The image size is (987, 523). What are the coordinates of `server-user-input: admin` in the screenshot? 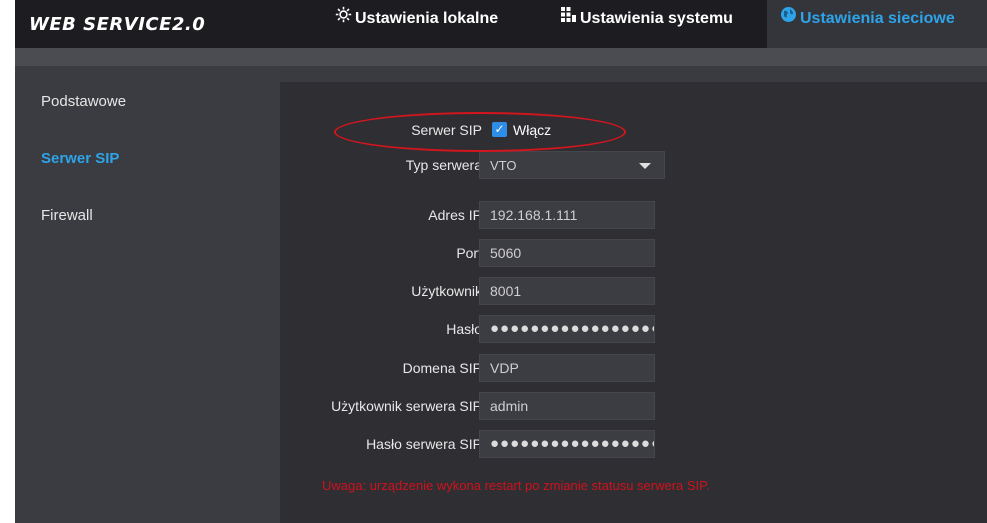 It's located at (567, 406).